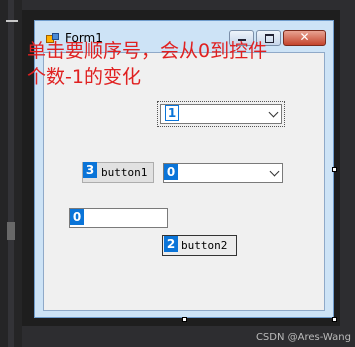 This screenshot has height=347, width=355. What do you see at coordinates (334, 169) in the screenshot?
I see `resize-handle-right` at bounding box center [334, 169].